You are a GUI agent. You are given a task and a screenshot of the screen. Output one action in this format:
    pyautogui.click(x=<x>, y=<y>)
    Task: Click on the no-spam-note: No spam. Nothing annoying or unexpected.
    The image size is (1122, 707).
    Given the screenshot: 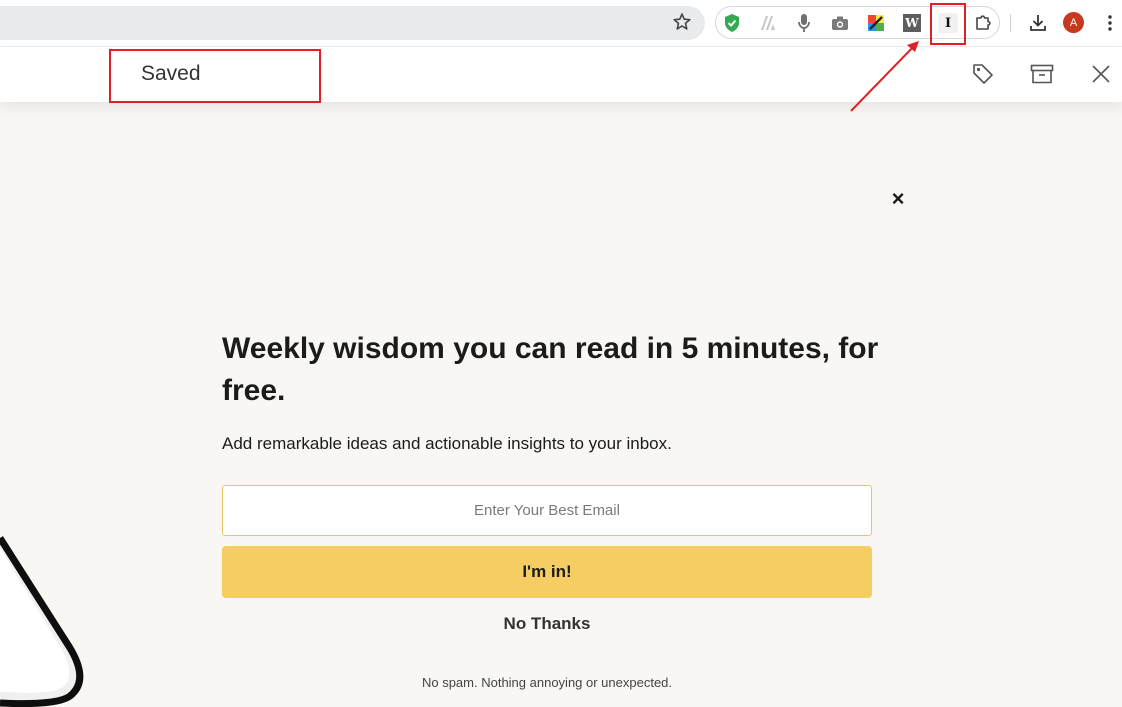 What is the action you would take?
    pyautogui.click(x=547, y=682)
    